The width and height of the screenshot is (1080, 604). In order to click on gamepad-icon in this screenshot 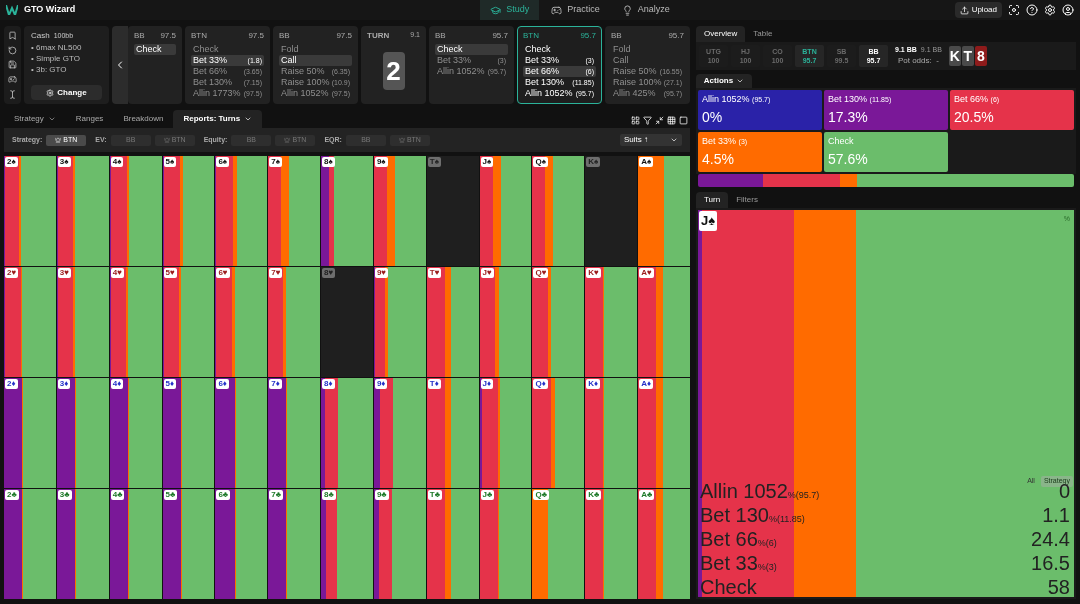, I will do `click(12, 80)`.